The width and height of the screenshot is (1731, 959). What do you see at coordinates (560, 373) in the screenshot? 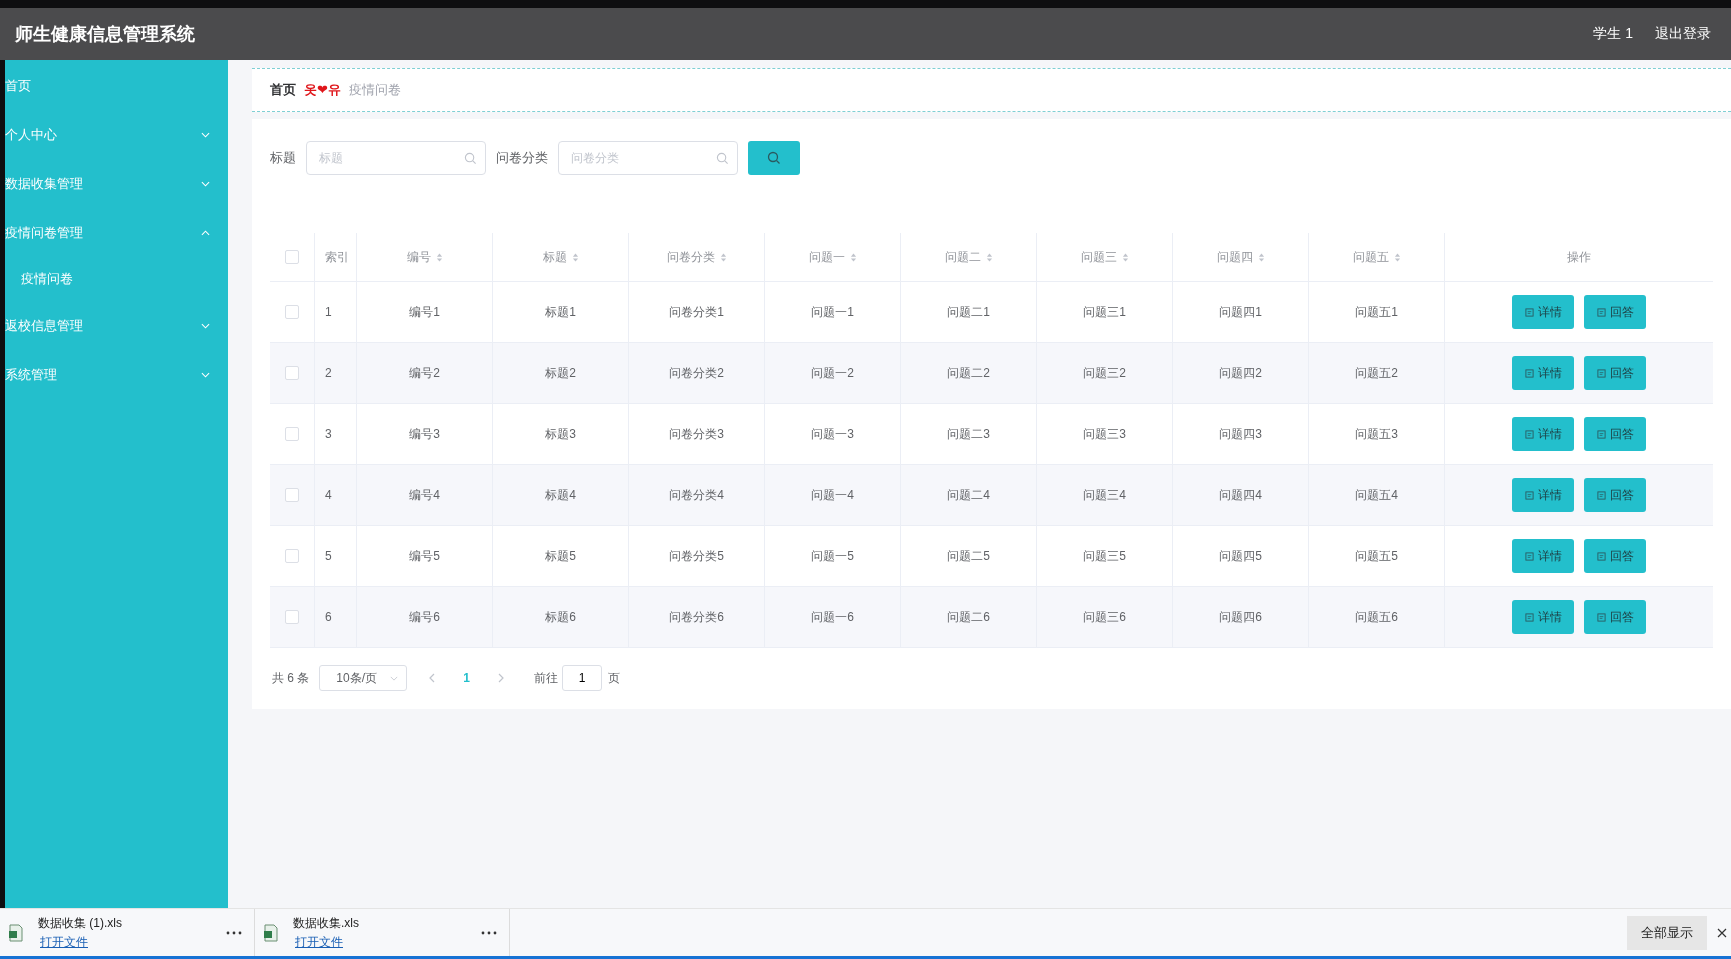
I see `table-cell: 标题2` at bounding box center [560, 373].